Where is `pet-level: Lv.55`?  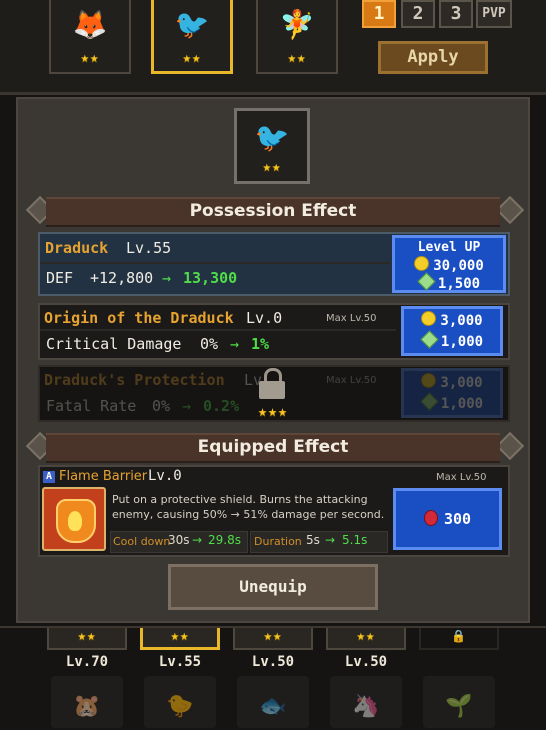
pet-level: Lv.55 is located at coordinates (149, 248).